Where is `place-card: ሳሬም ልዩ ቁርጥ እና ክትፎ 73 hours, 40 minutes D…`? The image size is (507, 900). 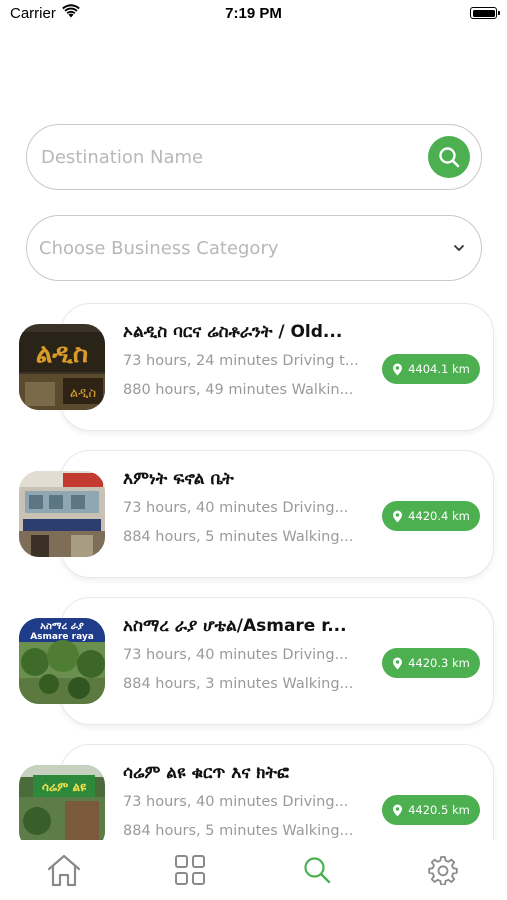 place-card: ሳሬም ልዩ ቁርጥ እና ክትፎ 73 hours, 40 minutes D… is located at coordinates (277, 792).